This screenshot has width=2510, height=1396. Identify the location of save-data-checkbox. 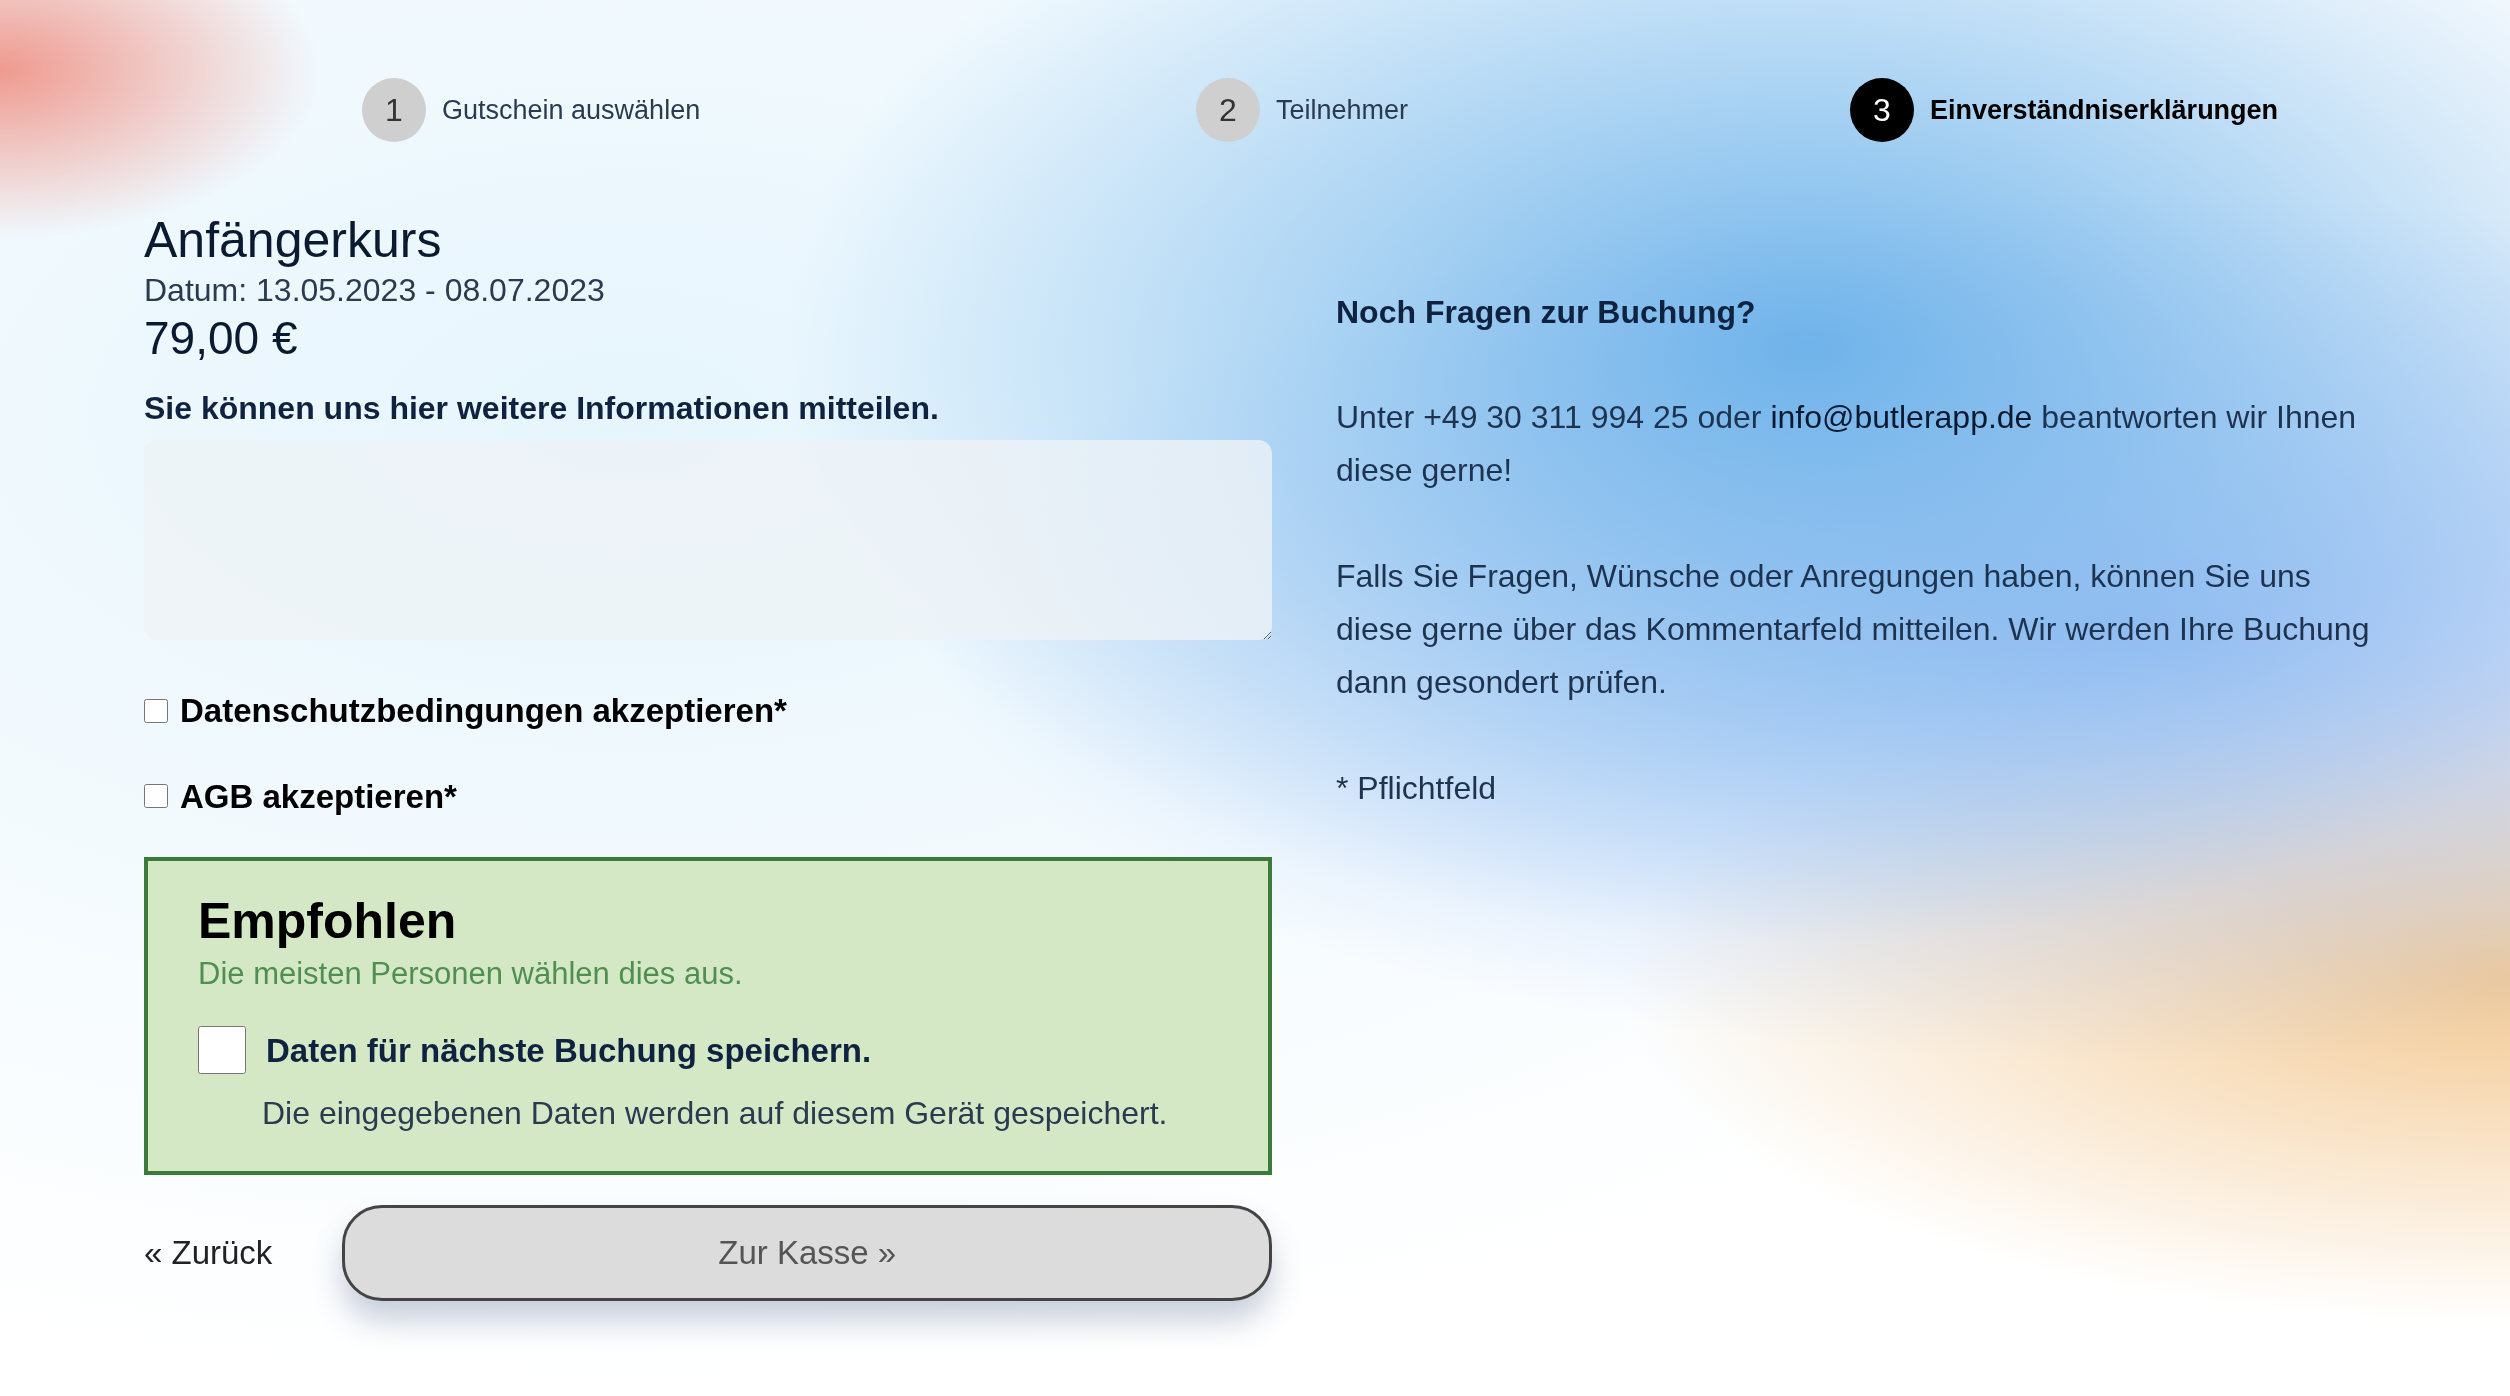
(222, 1050).